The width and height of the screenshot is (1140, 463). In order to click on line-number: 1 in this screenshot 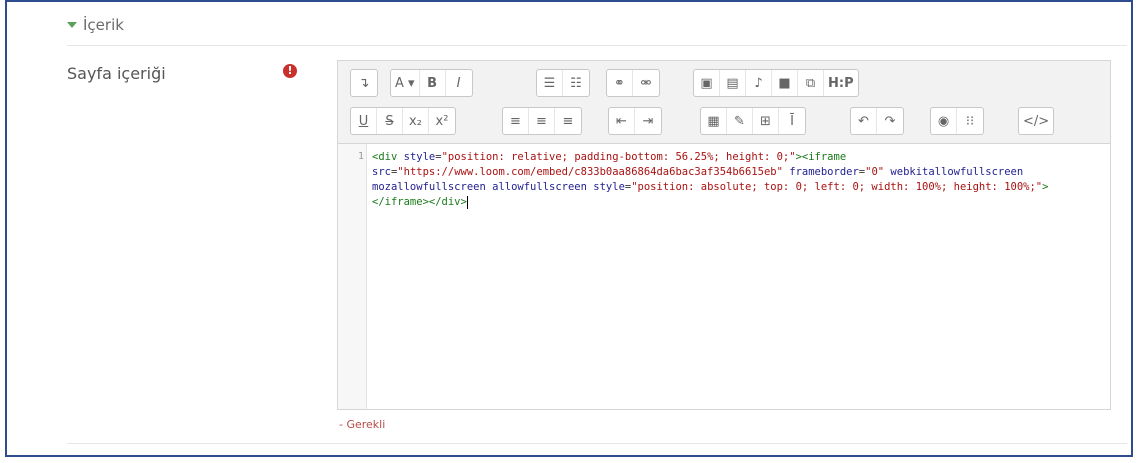, I will do `click(360, 156)`.